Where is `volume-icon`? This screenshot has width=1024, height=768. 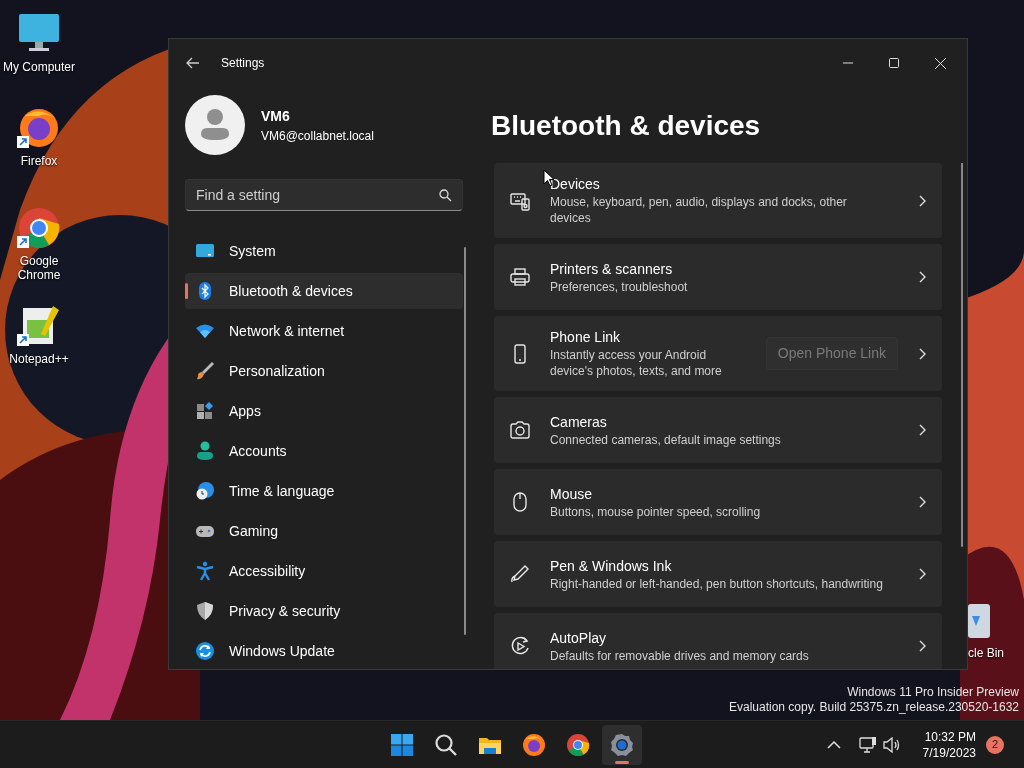 volume-icon is located at coordinates (891, 744).